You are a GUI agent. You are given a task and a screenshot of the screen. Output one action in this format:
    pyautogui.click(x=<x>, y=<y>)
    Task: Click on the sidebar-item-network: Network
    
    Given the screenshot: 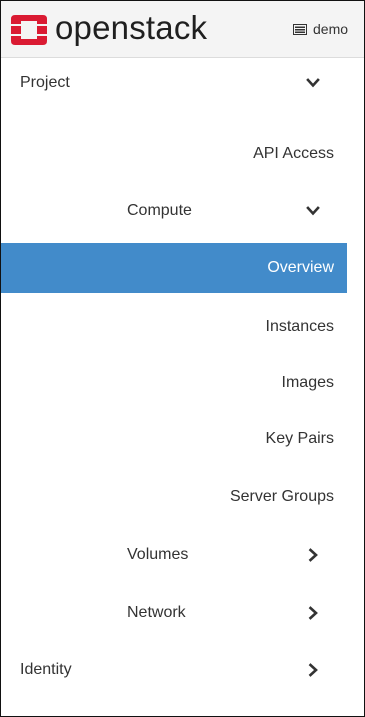 What is the action you would take?
    pyautogui.click(x=174, y=613)
    